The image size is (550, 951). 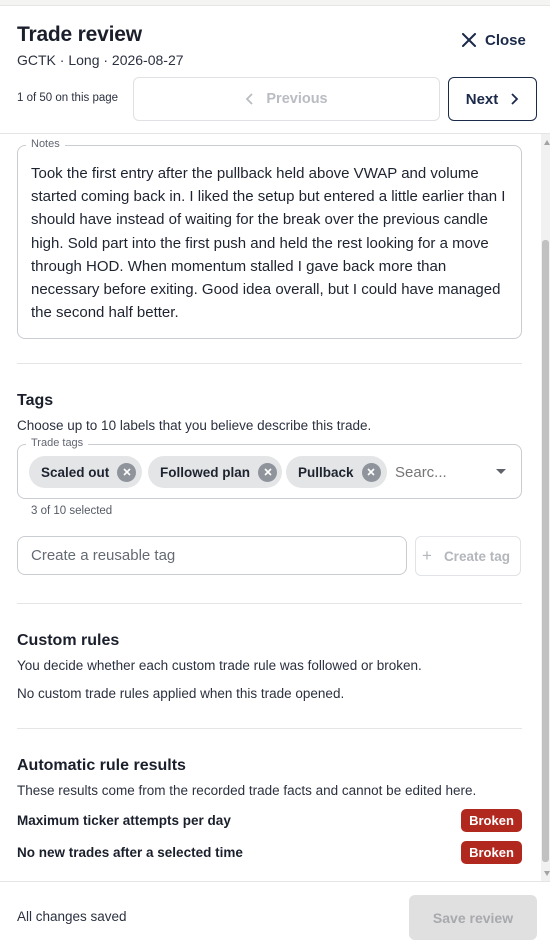 What do you see at coordinates (57, 443) in the screenshot?
I see `trade-tags-legend: Trade tags` at bounding box center [57, 443].